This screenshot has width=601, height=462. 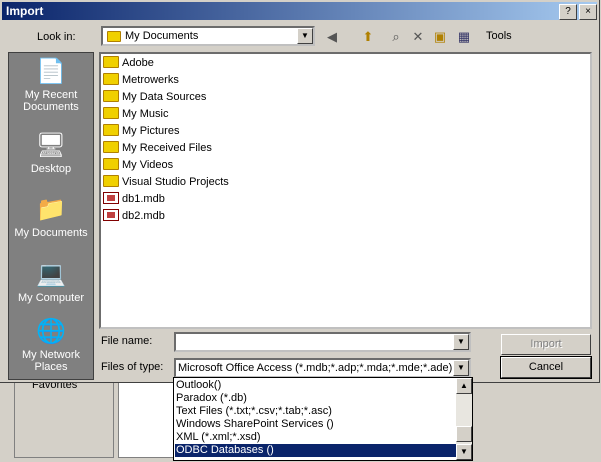 What do you see at coordinates (464, 419) in the screenshot?
I see `dropdown-scrollbar: ▲ ▼` at bounding box center [464, 419].